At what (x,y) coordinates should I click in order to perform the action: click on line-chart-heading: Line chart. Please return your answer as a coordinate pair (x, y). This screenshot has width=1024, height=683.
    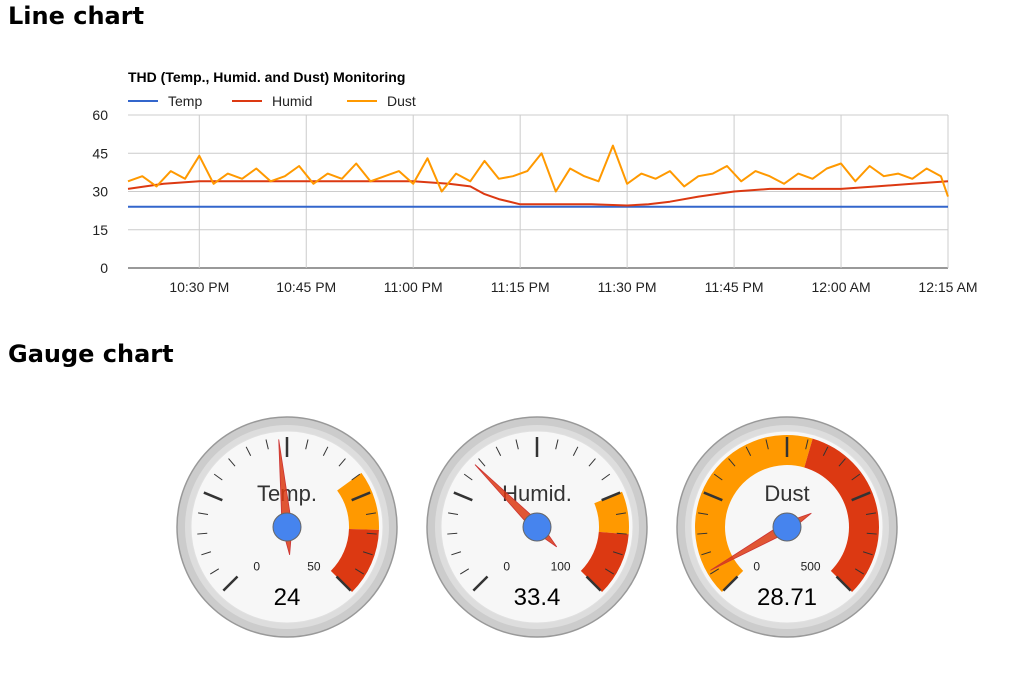
    Looking at the image, I should click on (76, 16).